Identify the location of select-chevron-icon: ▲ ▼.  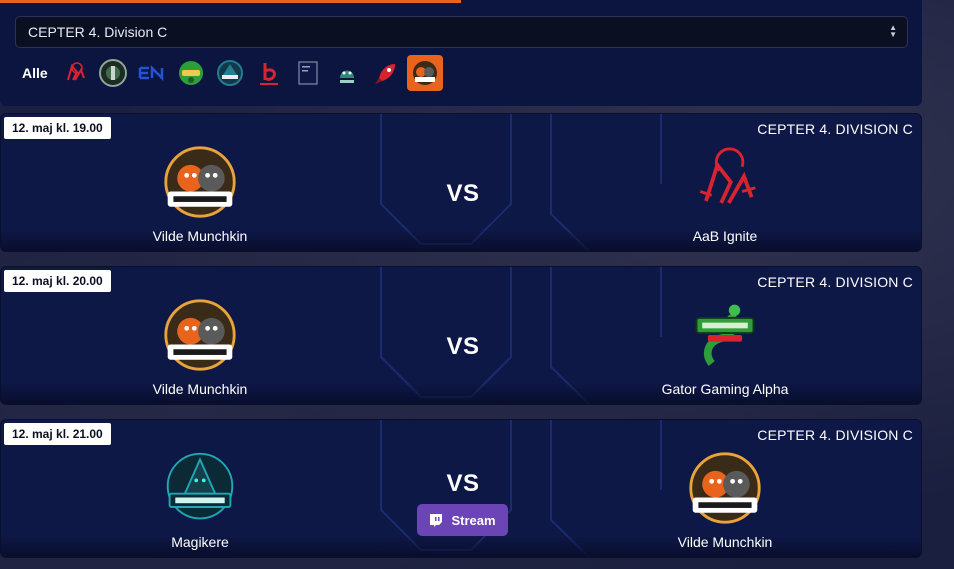
(893, 31).